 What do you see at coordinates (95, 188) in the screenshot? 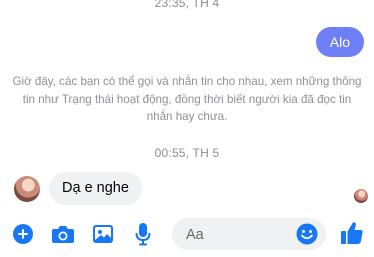
I see `received-message-bubble: Dạ e nghe` at bounding box center [95, 188].